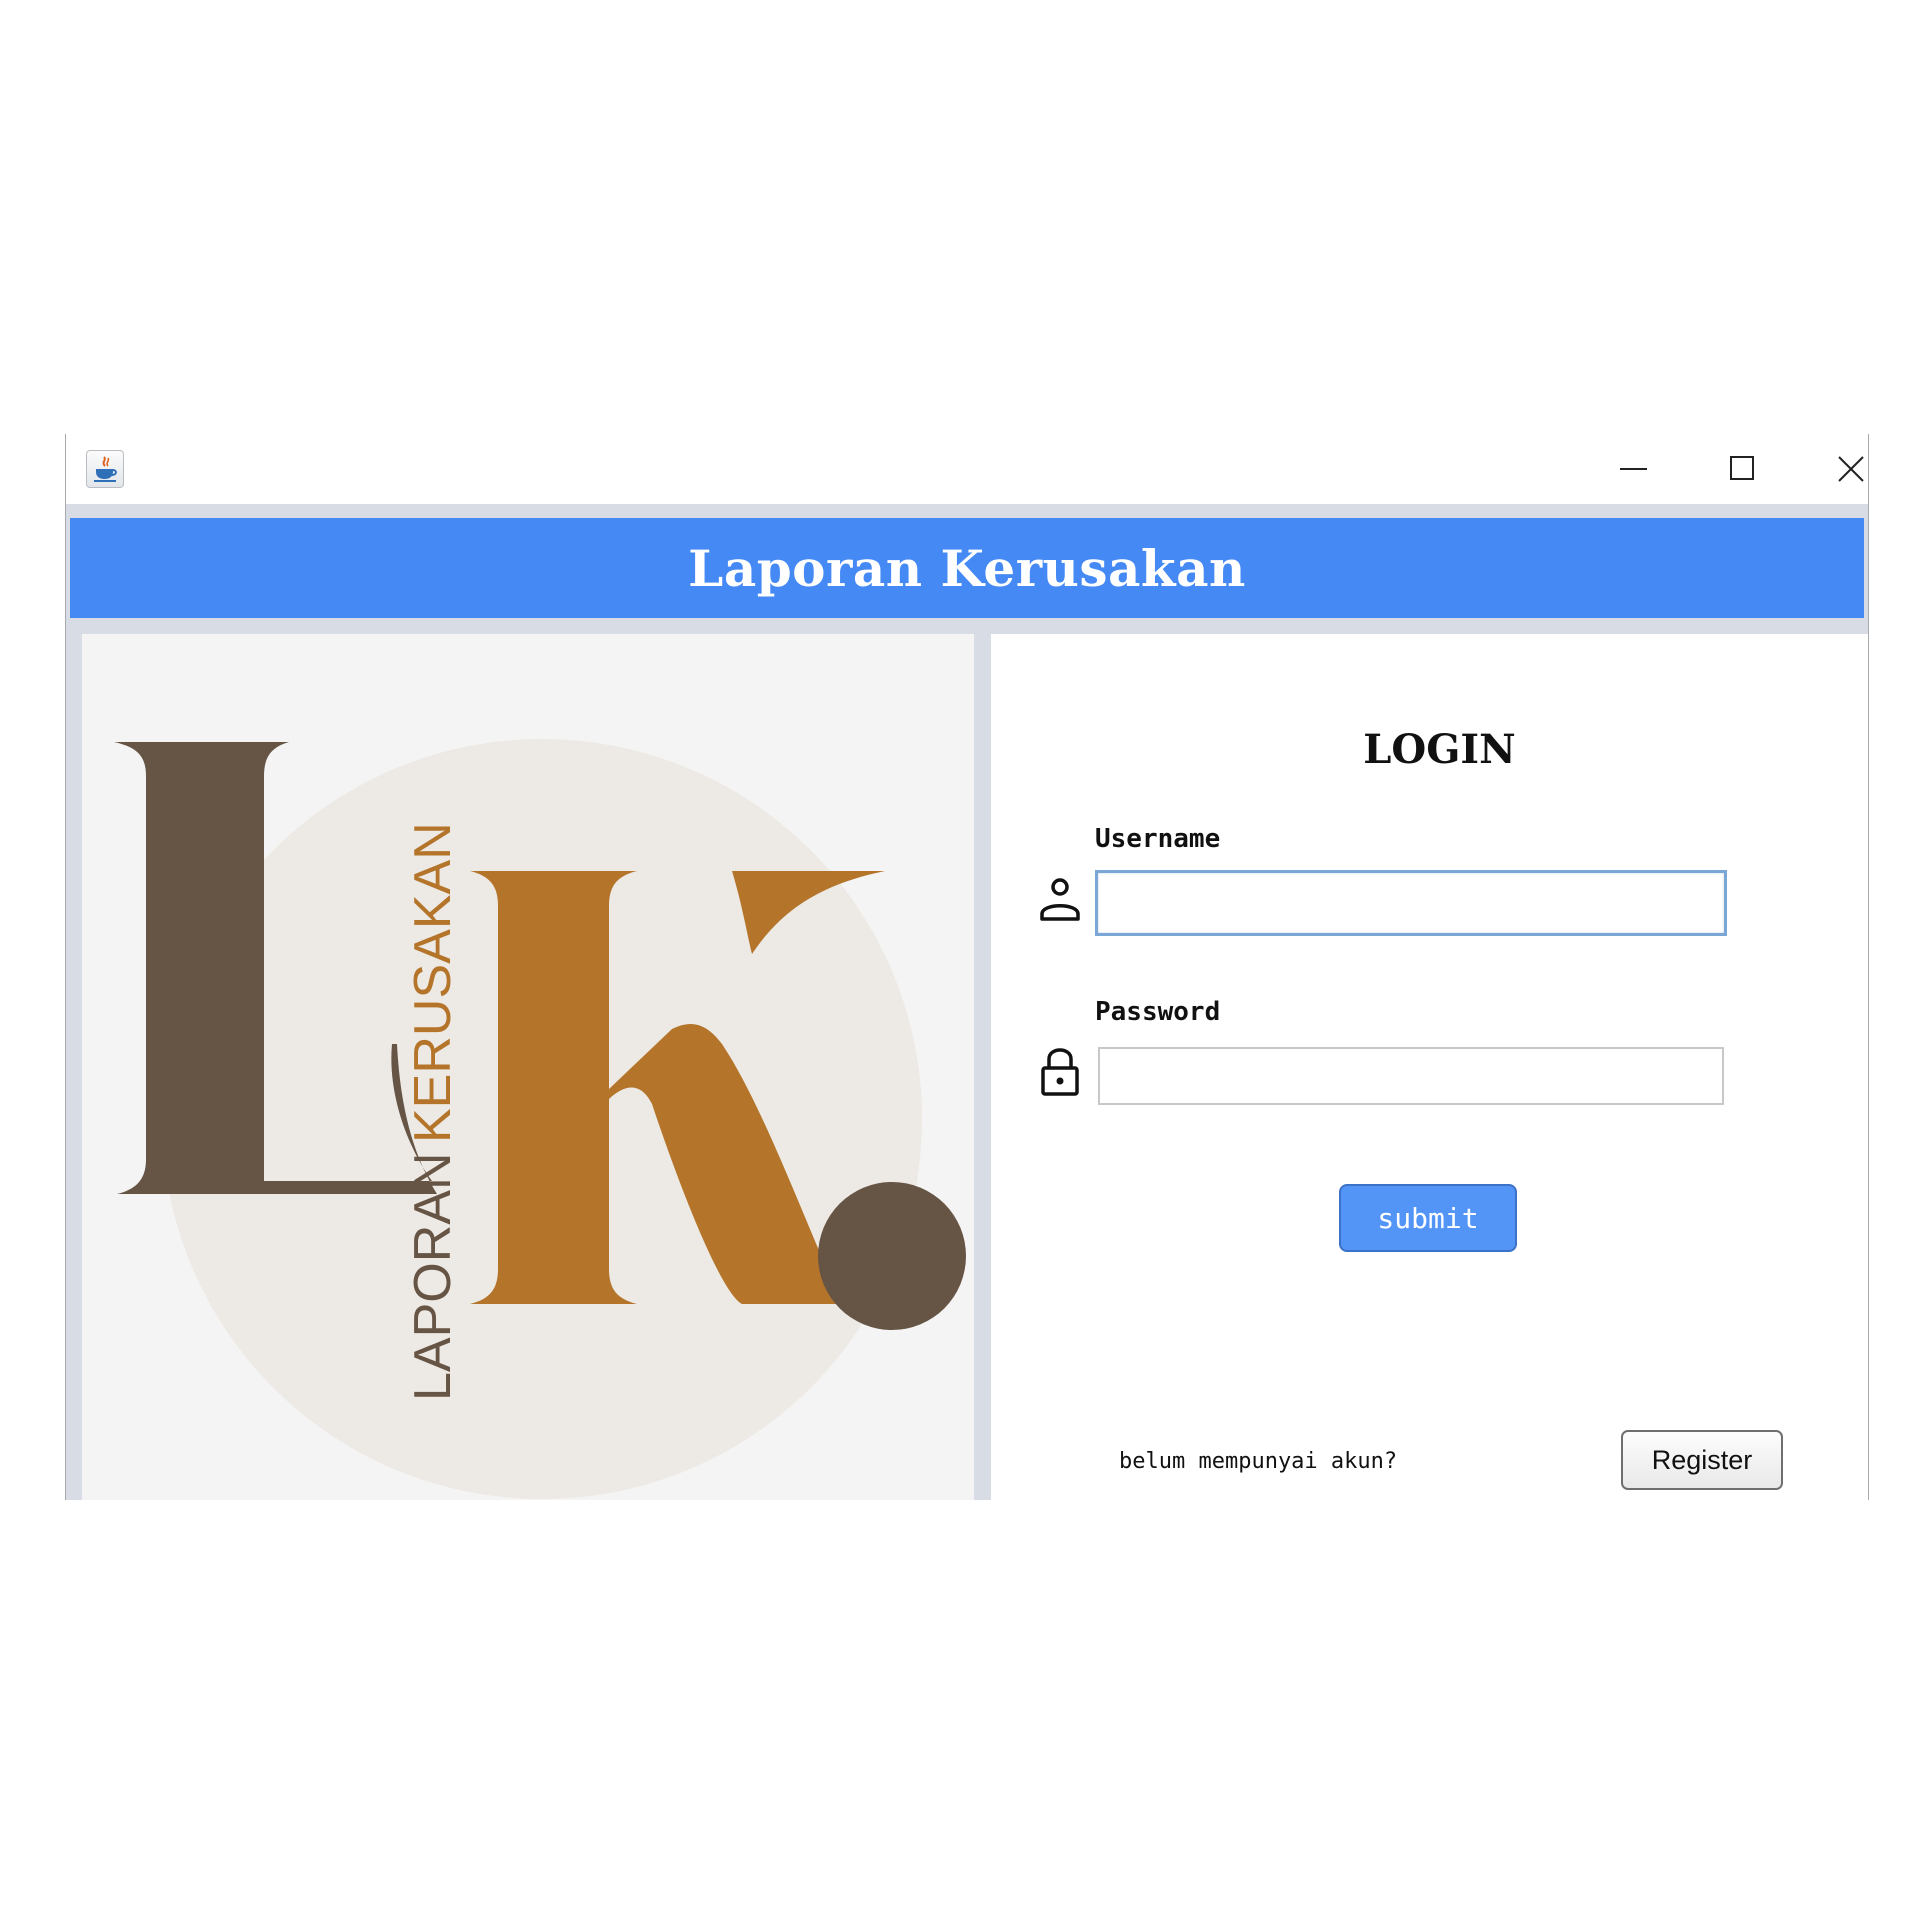 The height and width of the screenshot is (1920, 1920). I want to click on submit-button: submit, so click(1428, 1218).